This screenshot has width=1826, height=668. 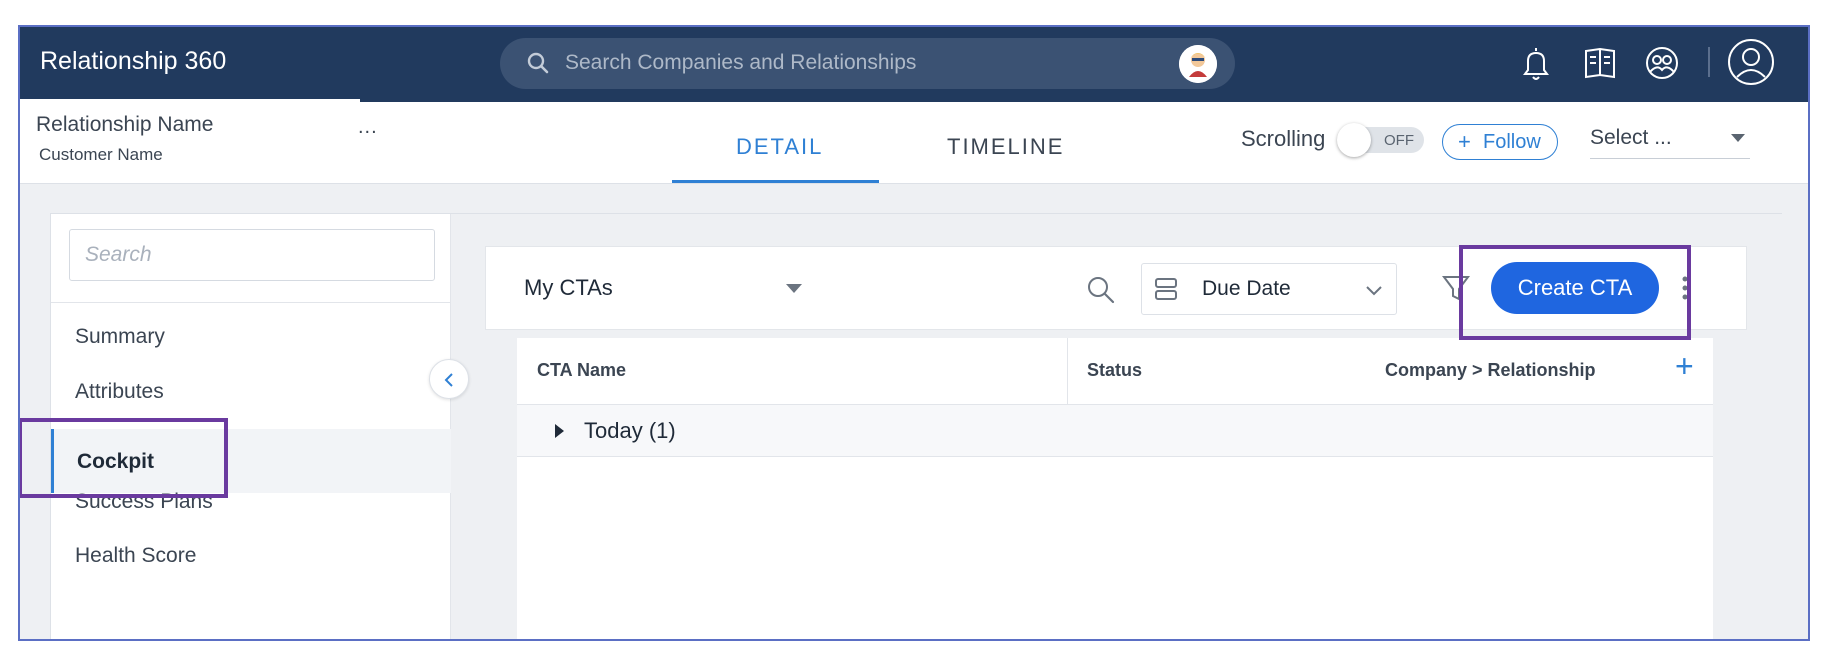 I want to click on sort-by-dropdown: Due Date, so click(x=1269, y=289).